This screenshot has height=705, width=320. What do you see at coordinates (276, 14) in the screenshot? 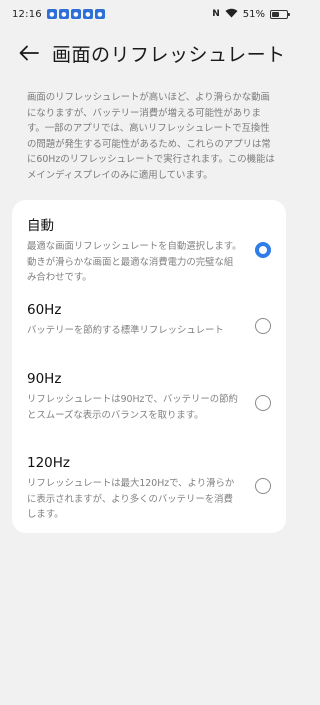
I see `battery-level` at bounding box center [276, 14].